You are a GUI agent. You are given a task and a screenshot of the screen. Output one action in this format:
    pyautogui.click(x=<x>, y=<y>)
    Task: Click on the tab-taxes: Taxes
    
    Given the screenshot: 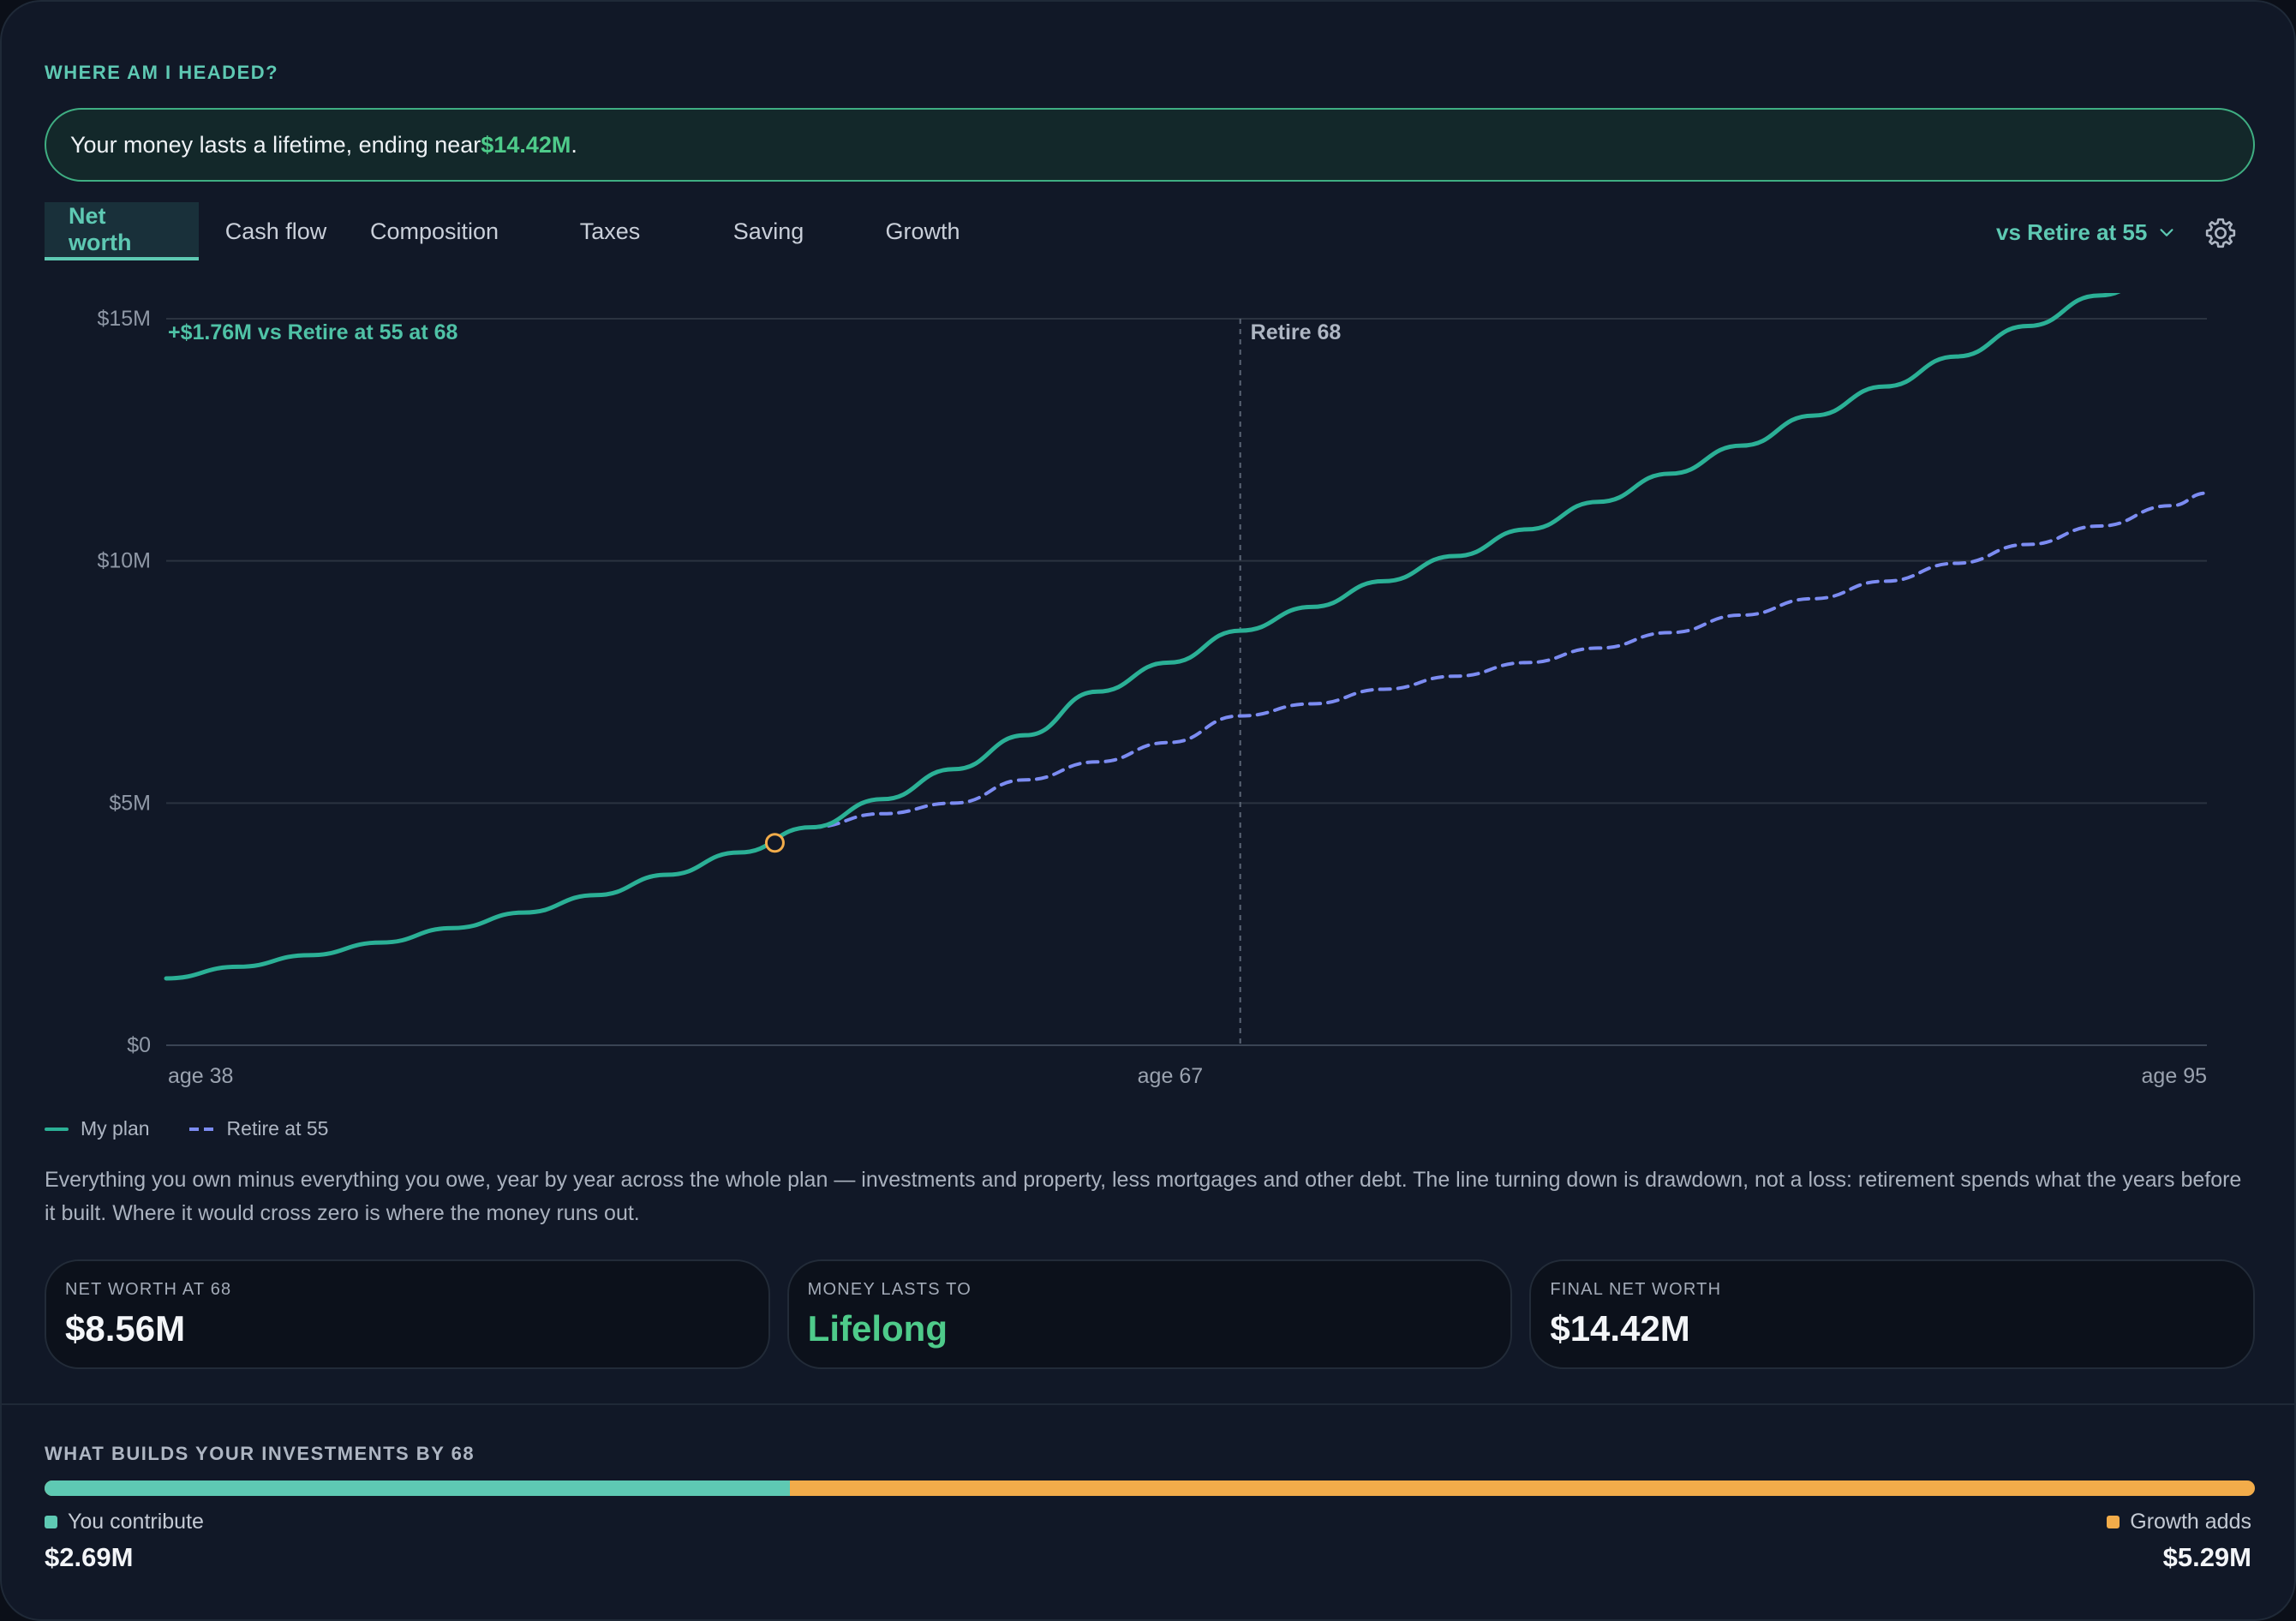 What is the action you would take?
    pyautogui.click(x=610, y=231)
    